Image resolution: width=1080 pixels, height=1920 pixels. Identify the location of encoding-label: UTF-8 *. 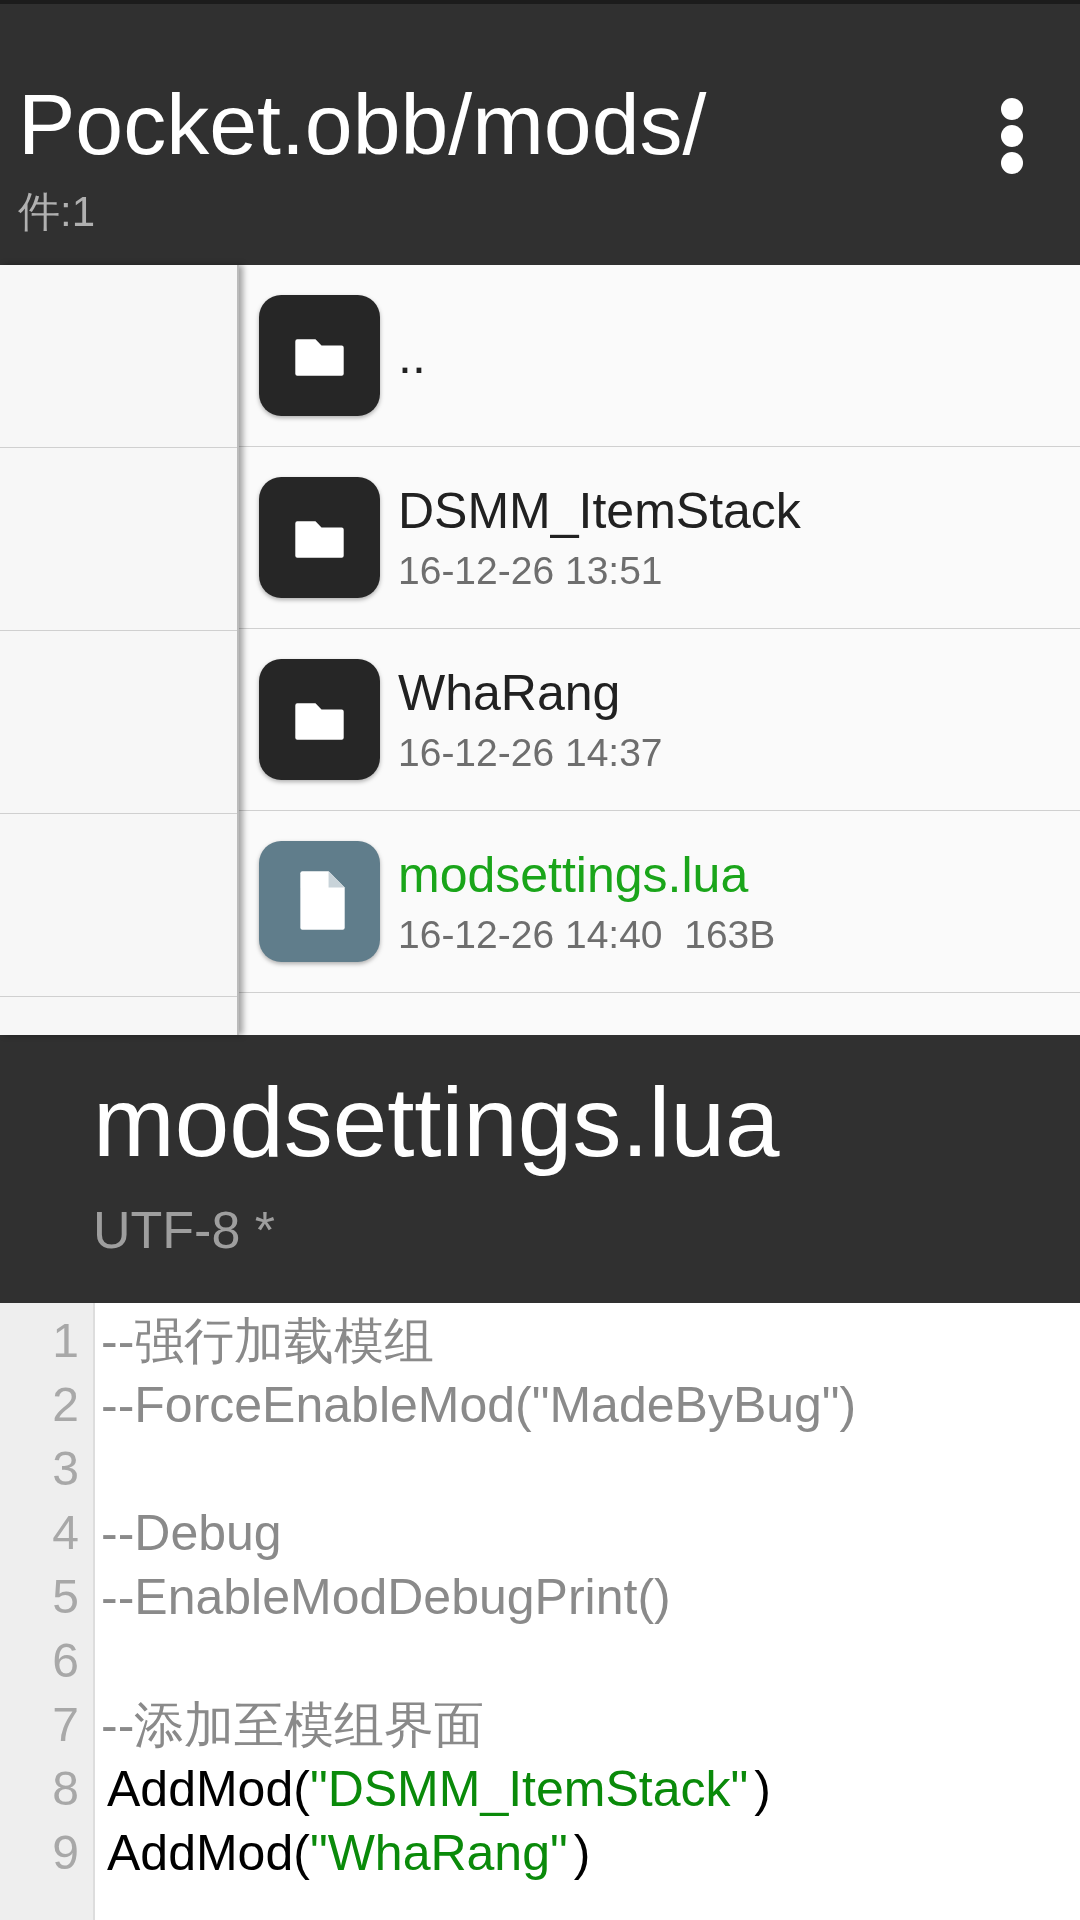
(184, 1230).